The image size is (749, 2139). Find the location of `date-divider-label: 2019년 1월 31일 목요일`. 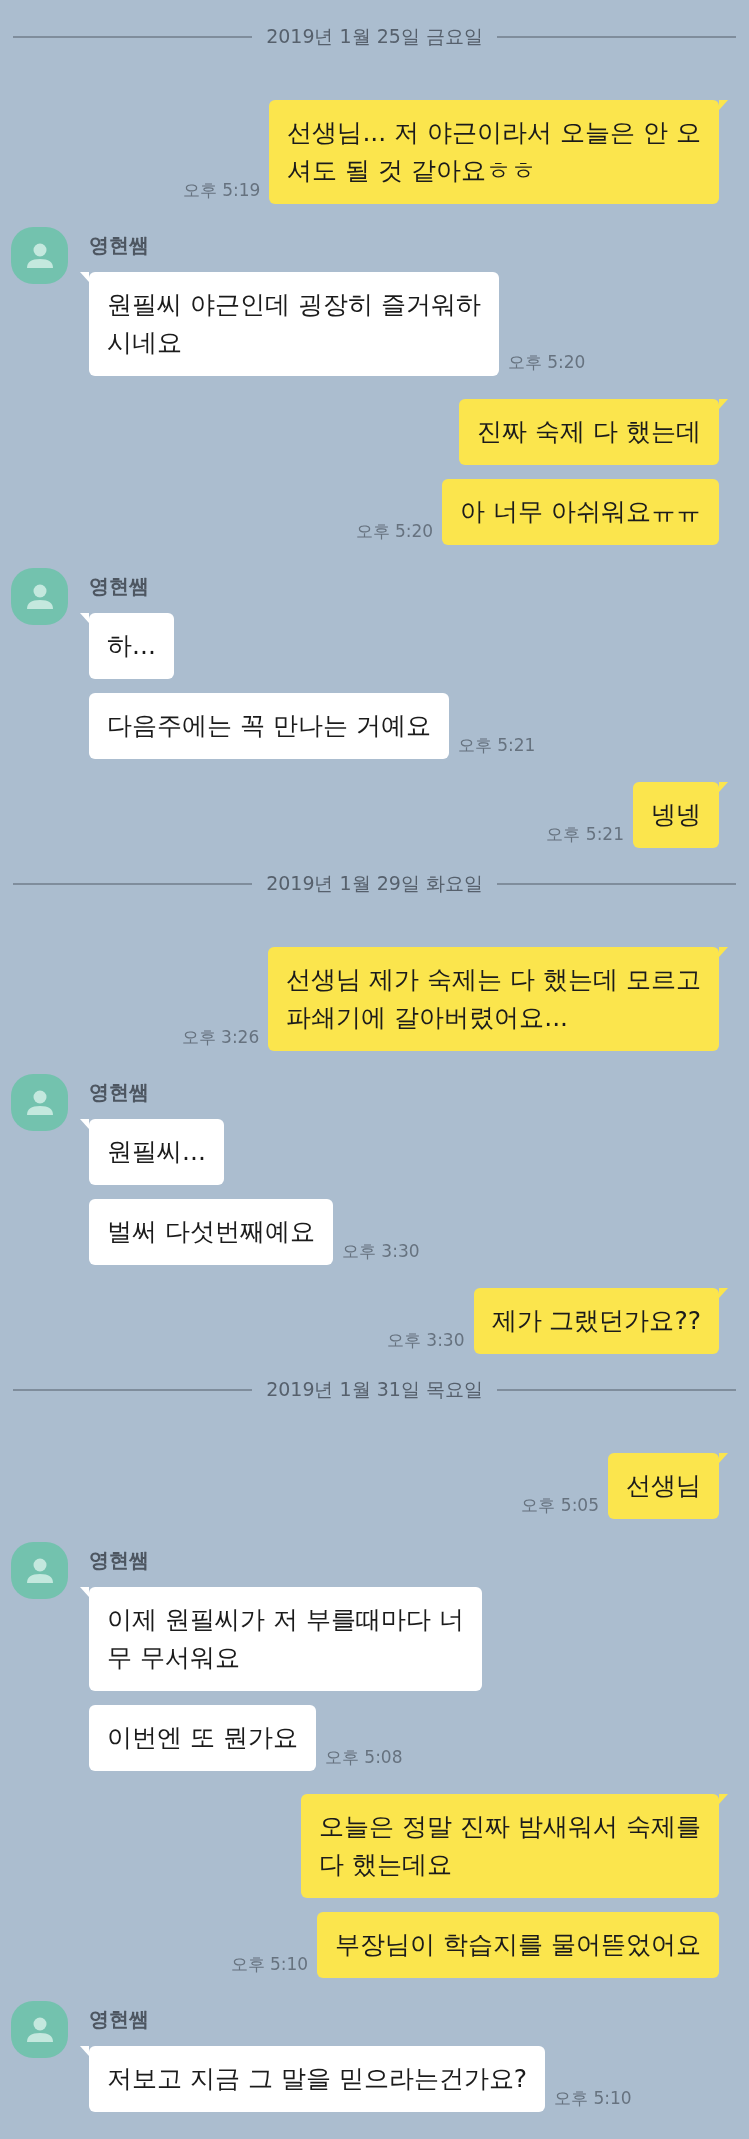

date-divider-label: 2019년 1월 31일 목요일 is located at coordinates (374, 1389).